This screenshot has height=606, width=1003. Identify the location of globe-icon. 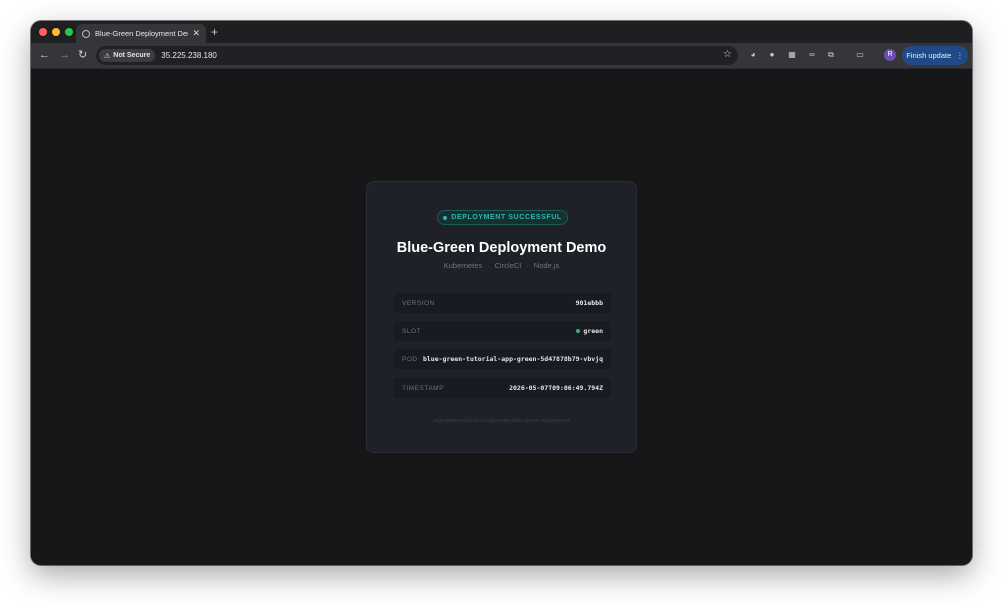
(86, 33).